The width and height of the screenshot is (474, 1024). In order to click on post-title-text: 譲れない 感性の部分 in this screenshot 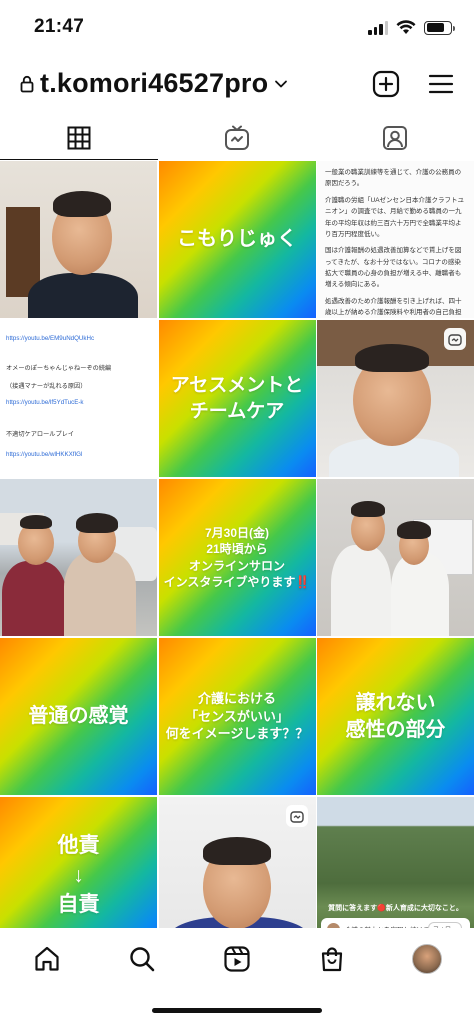, I will do `click(395, 716)`.